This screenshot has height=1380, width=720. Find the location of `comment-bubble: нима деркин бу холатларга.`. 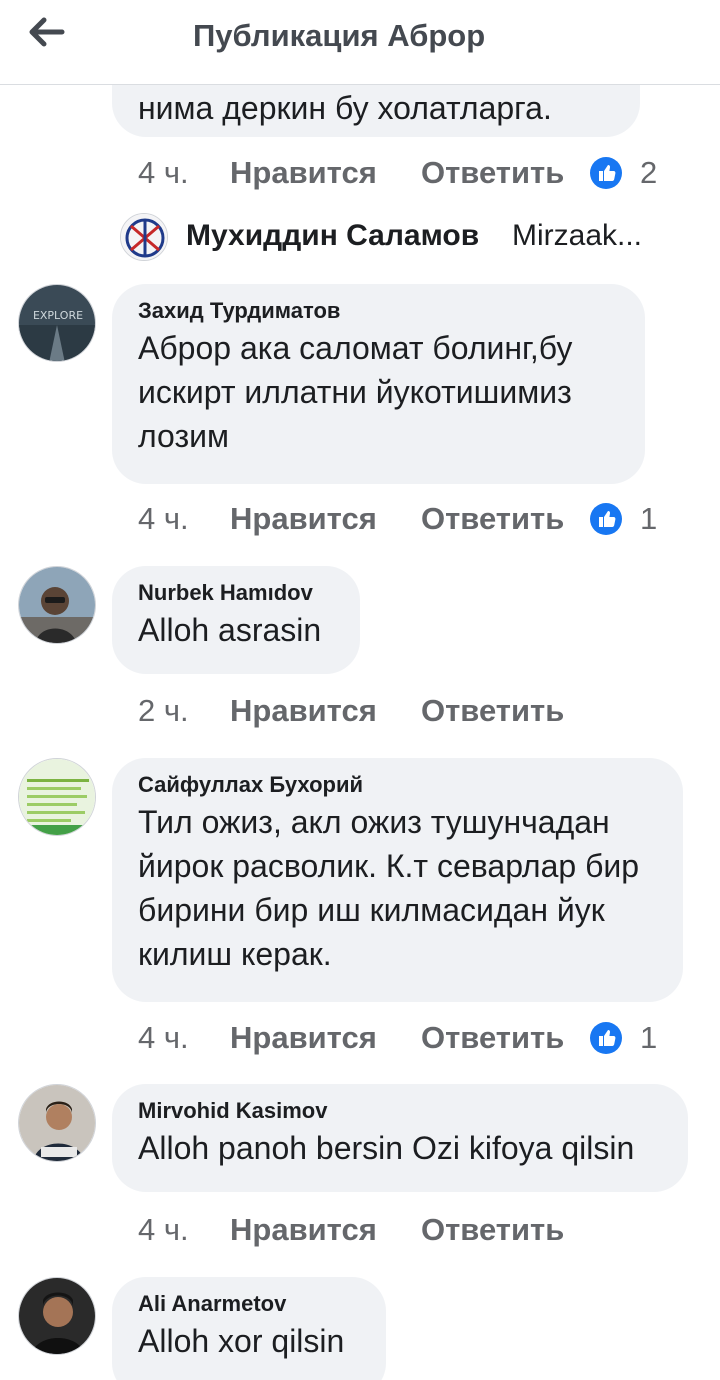

comment-bubble: нима деркин бу холатларга. is located at coordinates (376, 111).